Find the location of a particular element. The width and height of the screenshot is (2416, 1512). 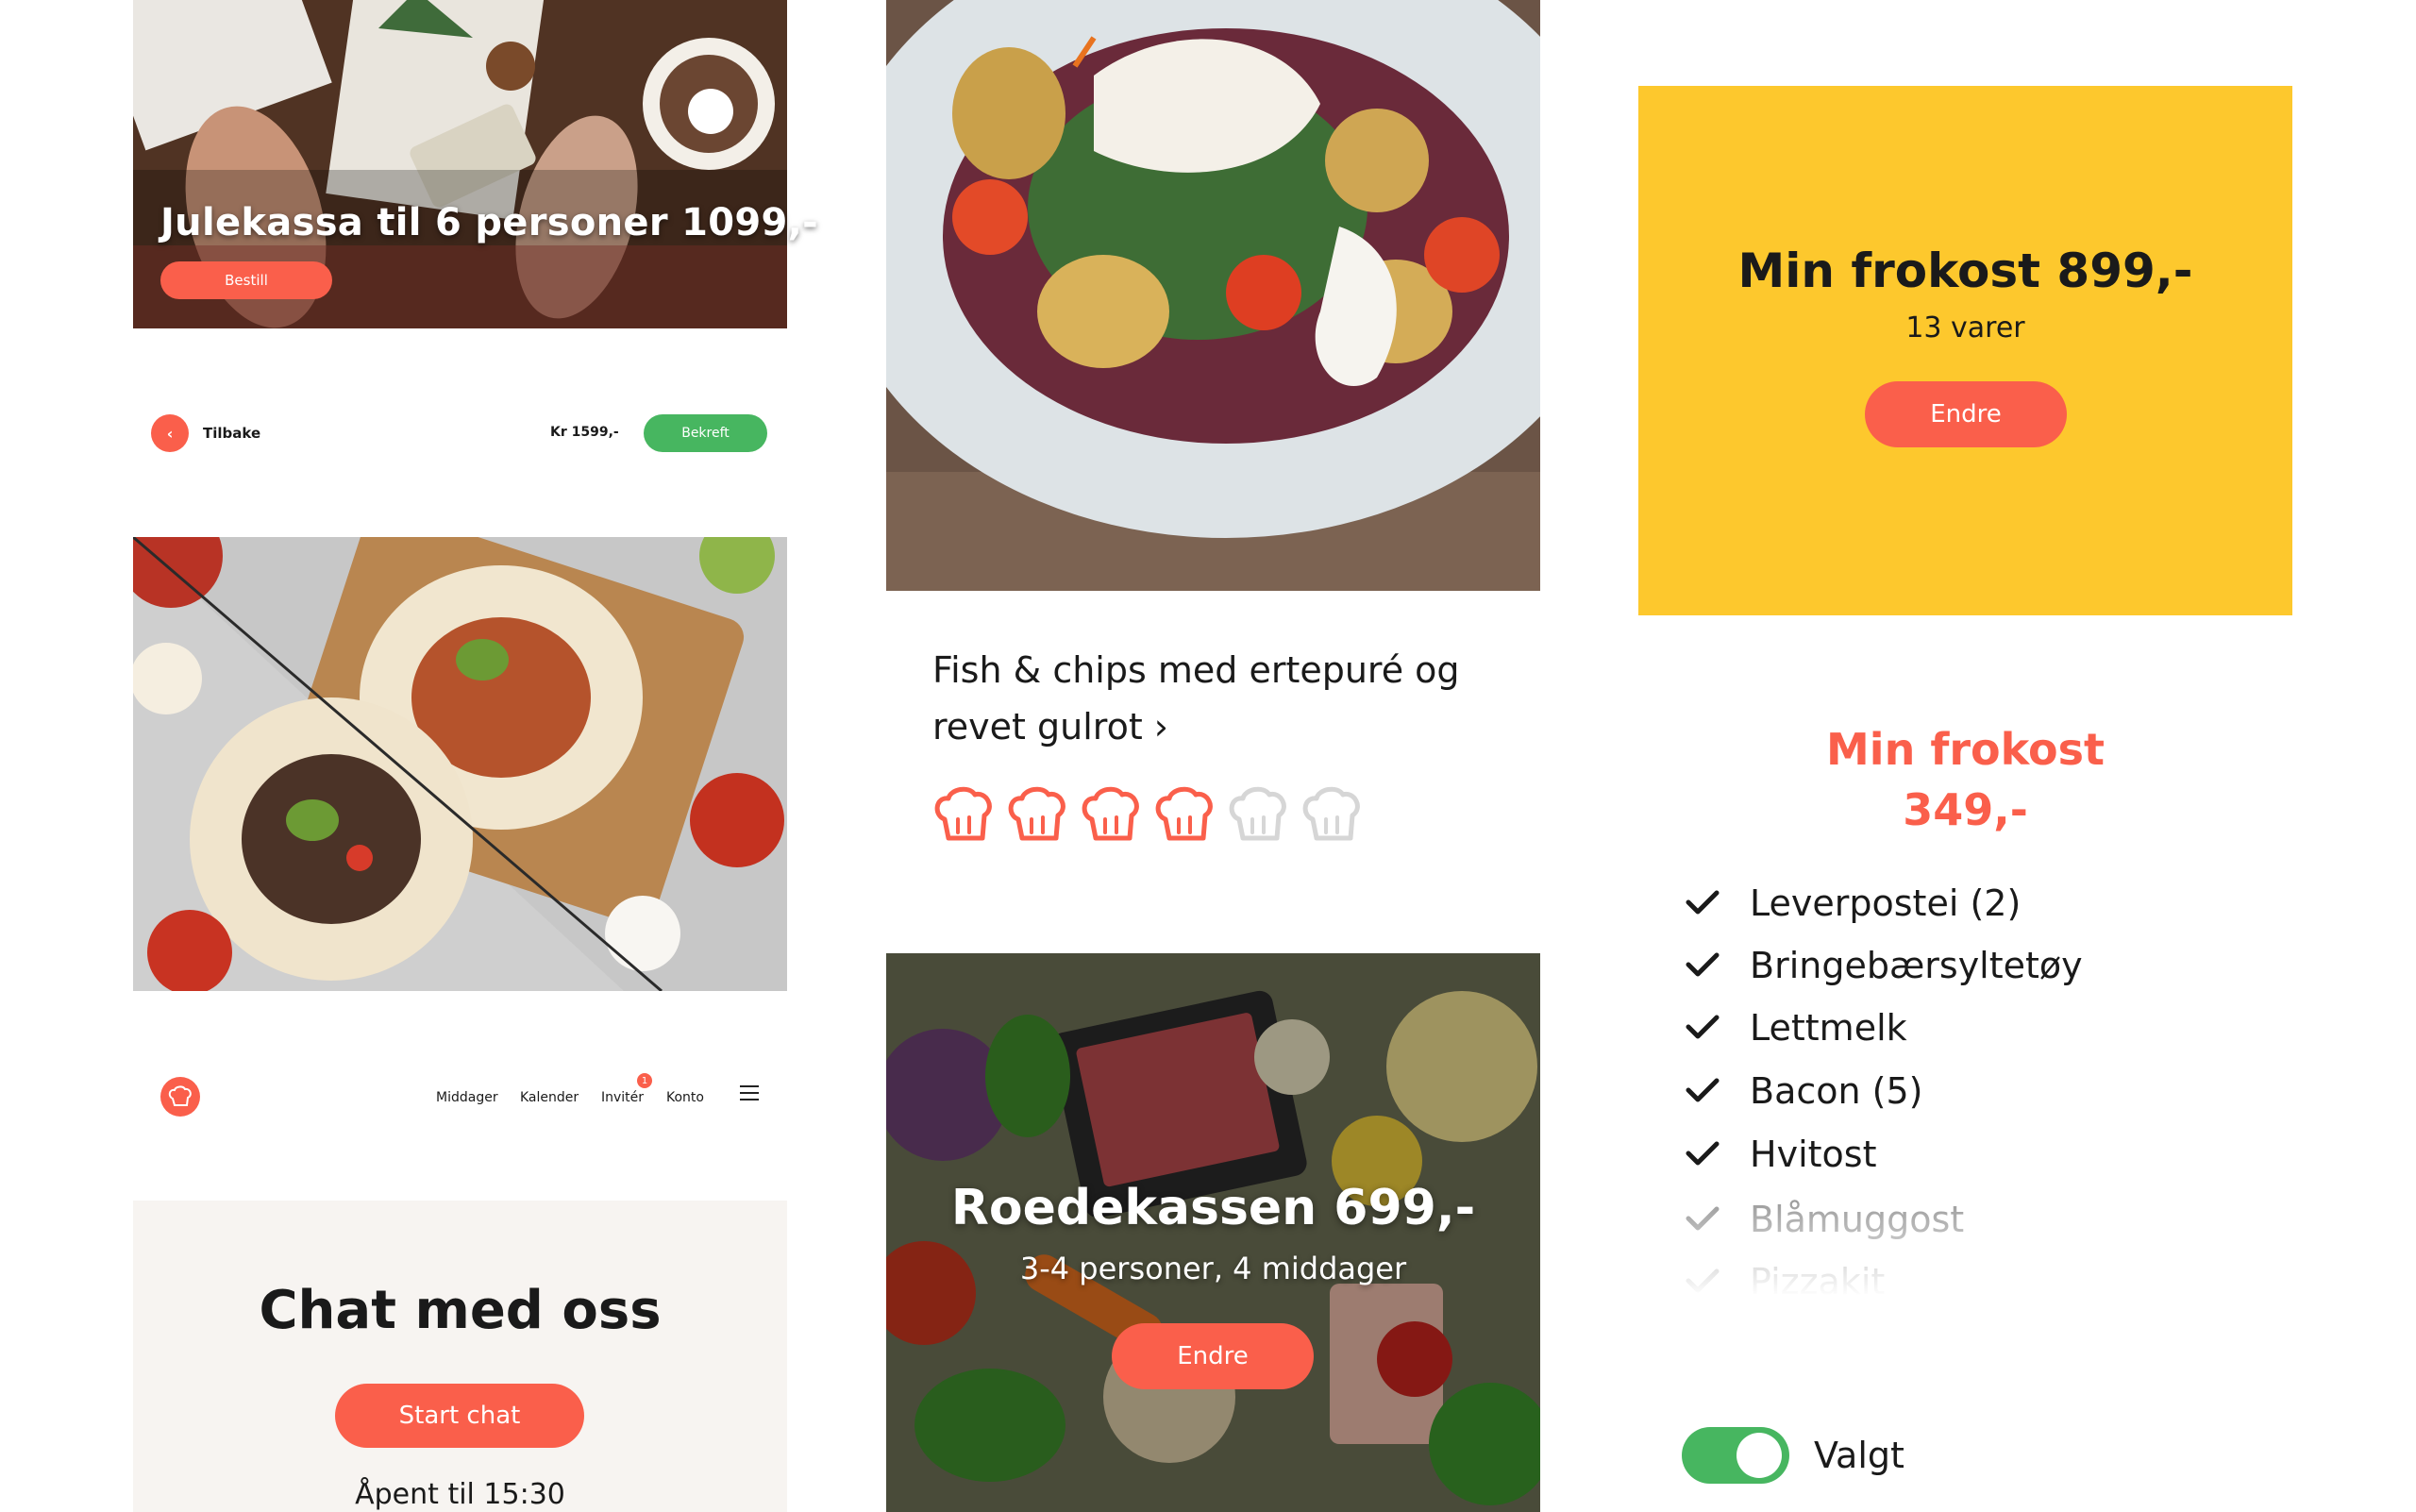

confirm-button: Bekreft is located at coordinates (705, 433).